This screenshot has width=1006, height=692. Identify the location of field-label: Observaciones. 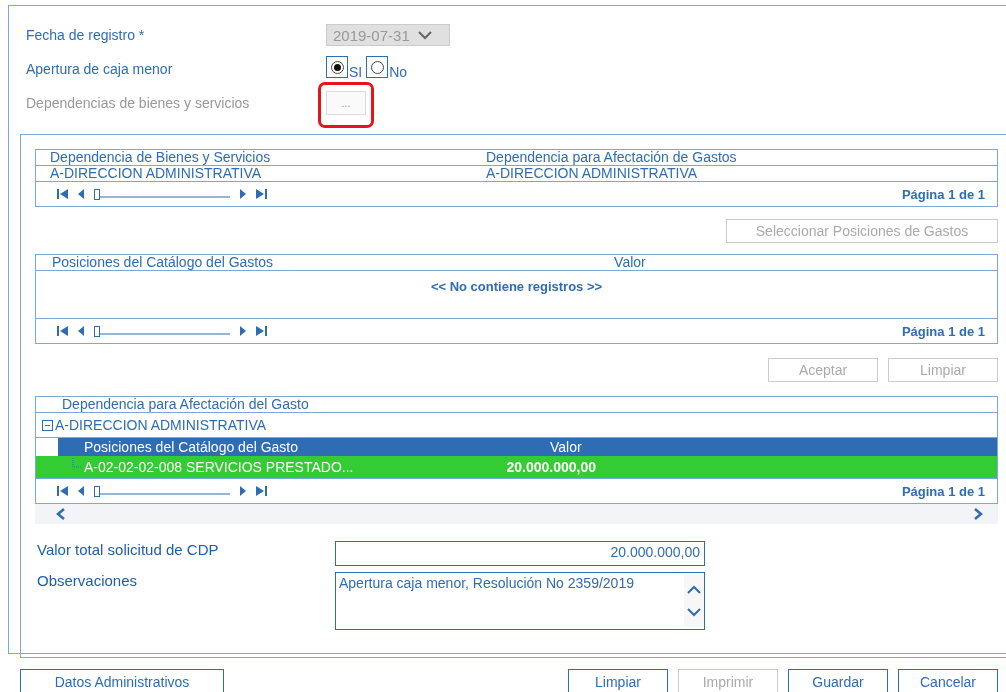
(88, 580).